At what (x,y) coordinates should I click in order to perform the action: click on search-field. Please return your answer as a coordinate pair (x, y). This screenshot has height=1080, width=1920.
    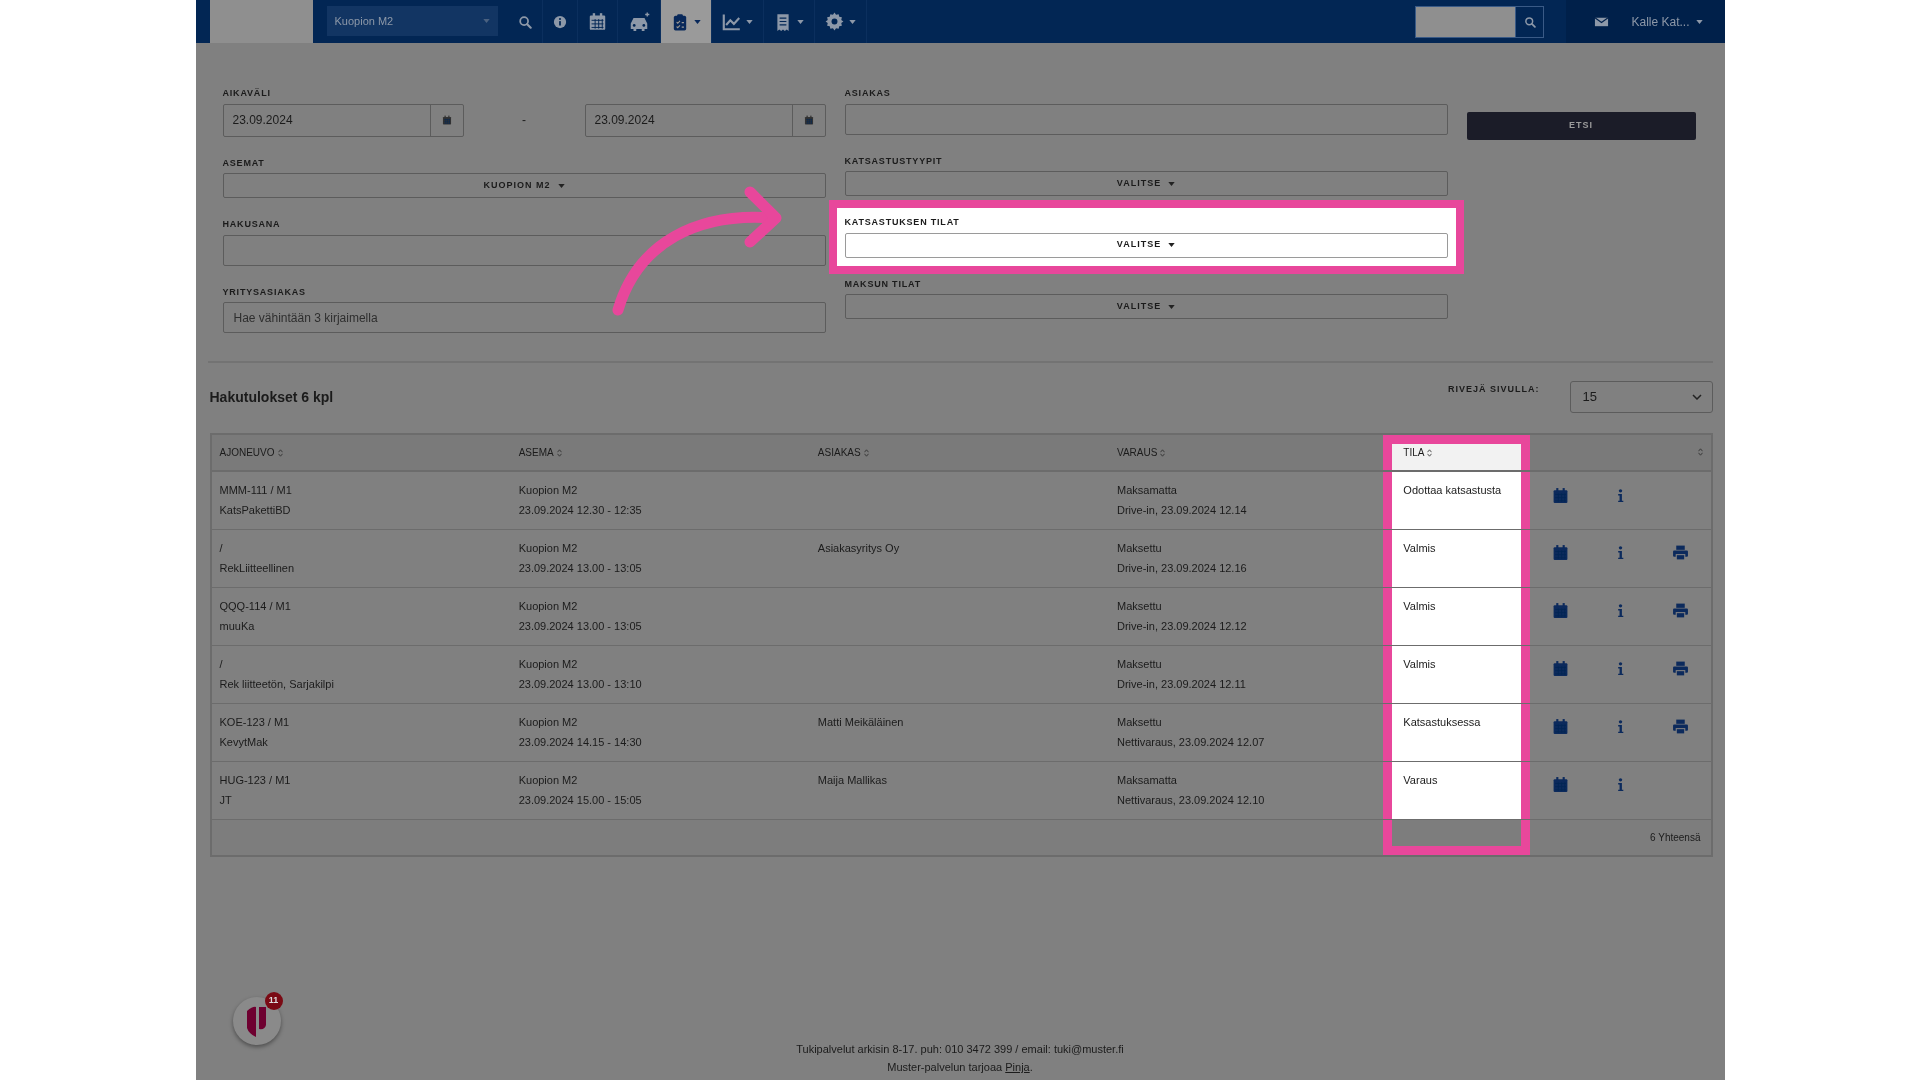
    Looking at the image, I should click on (1465, 21).